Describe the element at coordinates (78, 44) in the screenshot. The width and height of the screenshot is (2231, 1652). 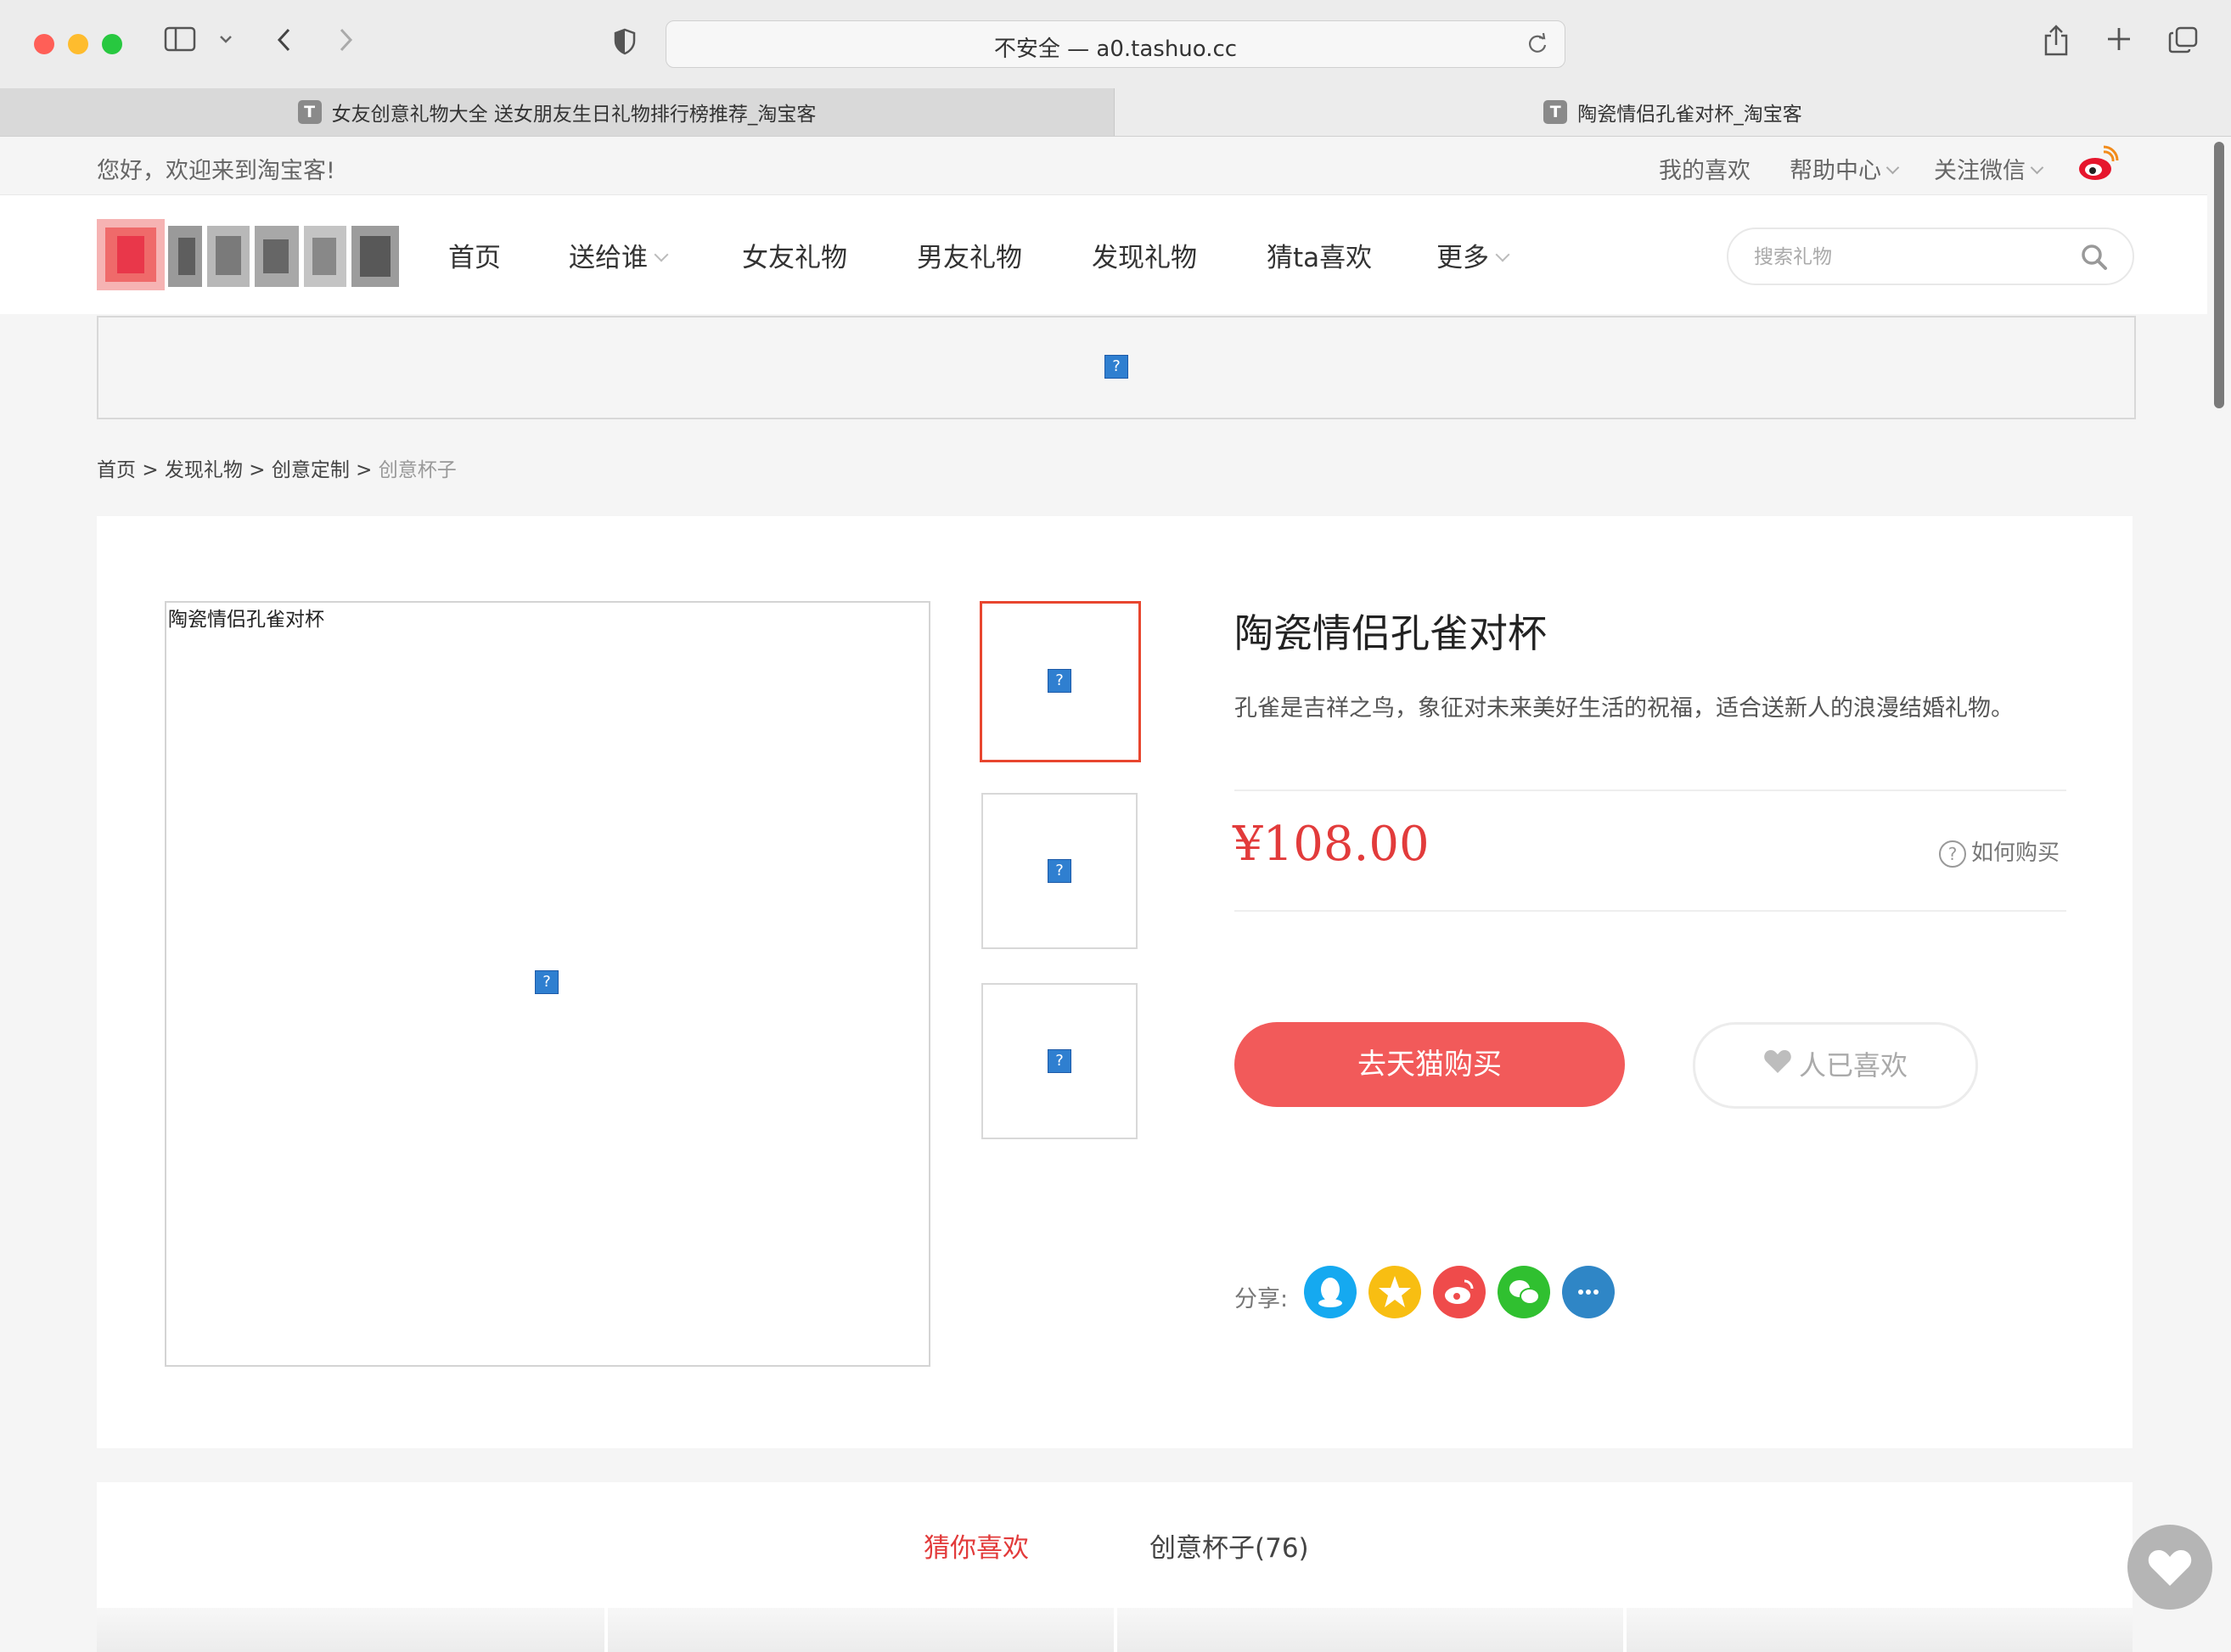
I see `minimize-window-button` at that location.